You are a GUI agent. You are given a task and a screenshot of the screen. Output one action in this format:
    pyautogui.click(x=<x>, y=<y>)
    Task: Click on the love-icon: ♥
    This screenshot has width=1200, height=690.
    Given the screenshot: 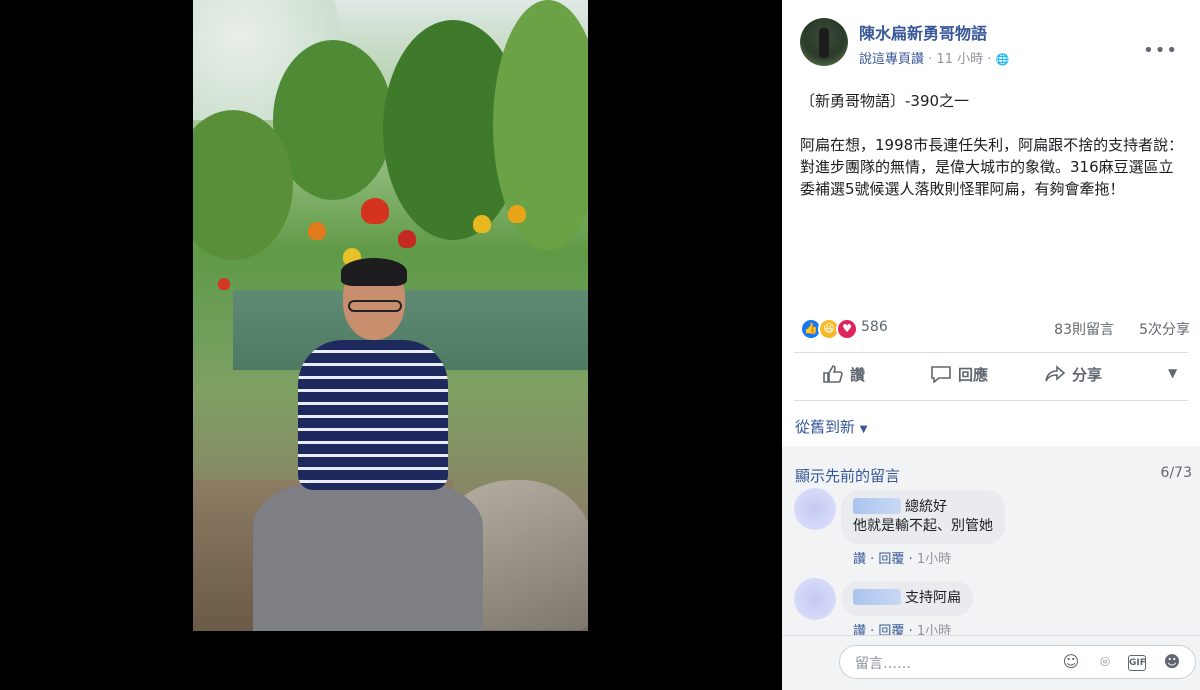 What is the action you would take?
    pyautogui.click(x=847, y=329)
    